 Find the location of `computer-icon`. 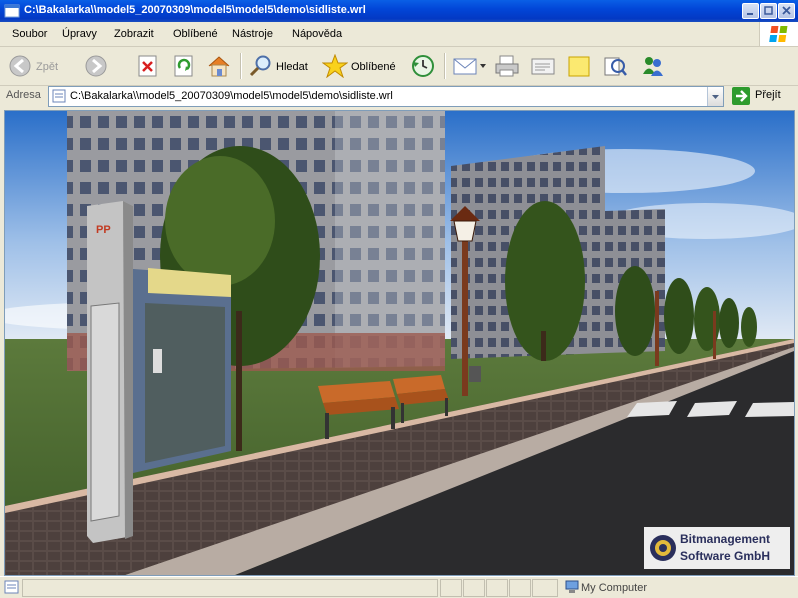

computer-icon is located at coordinates (572, 586).